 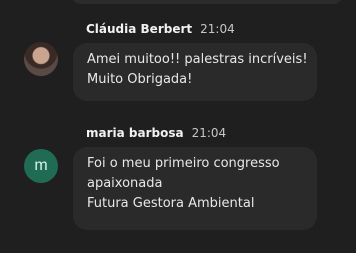 What do you see at coordinates (183, 163) in the screenshot?
I see `message-line: Foi o meu primeiro congresso` at bounding box center [183, 163].